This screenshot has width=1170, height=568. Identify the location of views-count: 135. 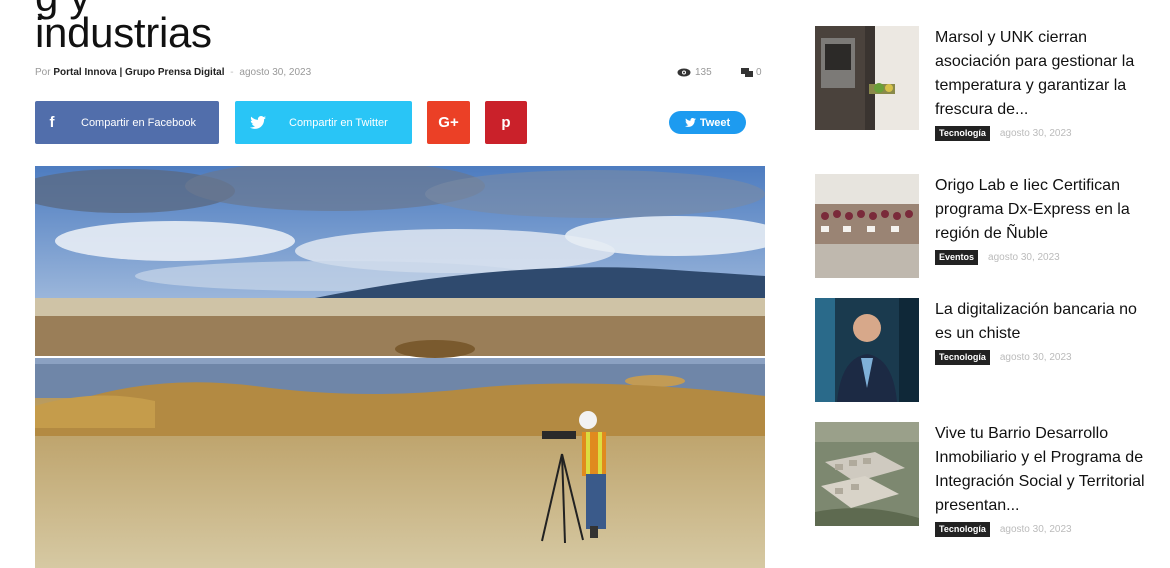
(703, 72).